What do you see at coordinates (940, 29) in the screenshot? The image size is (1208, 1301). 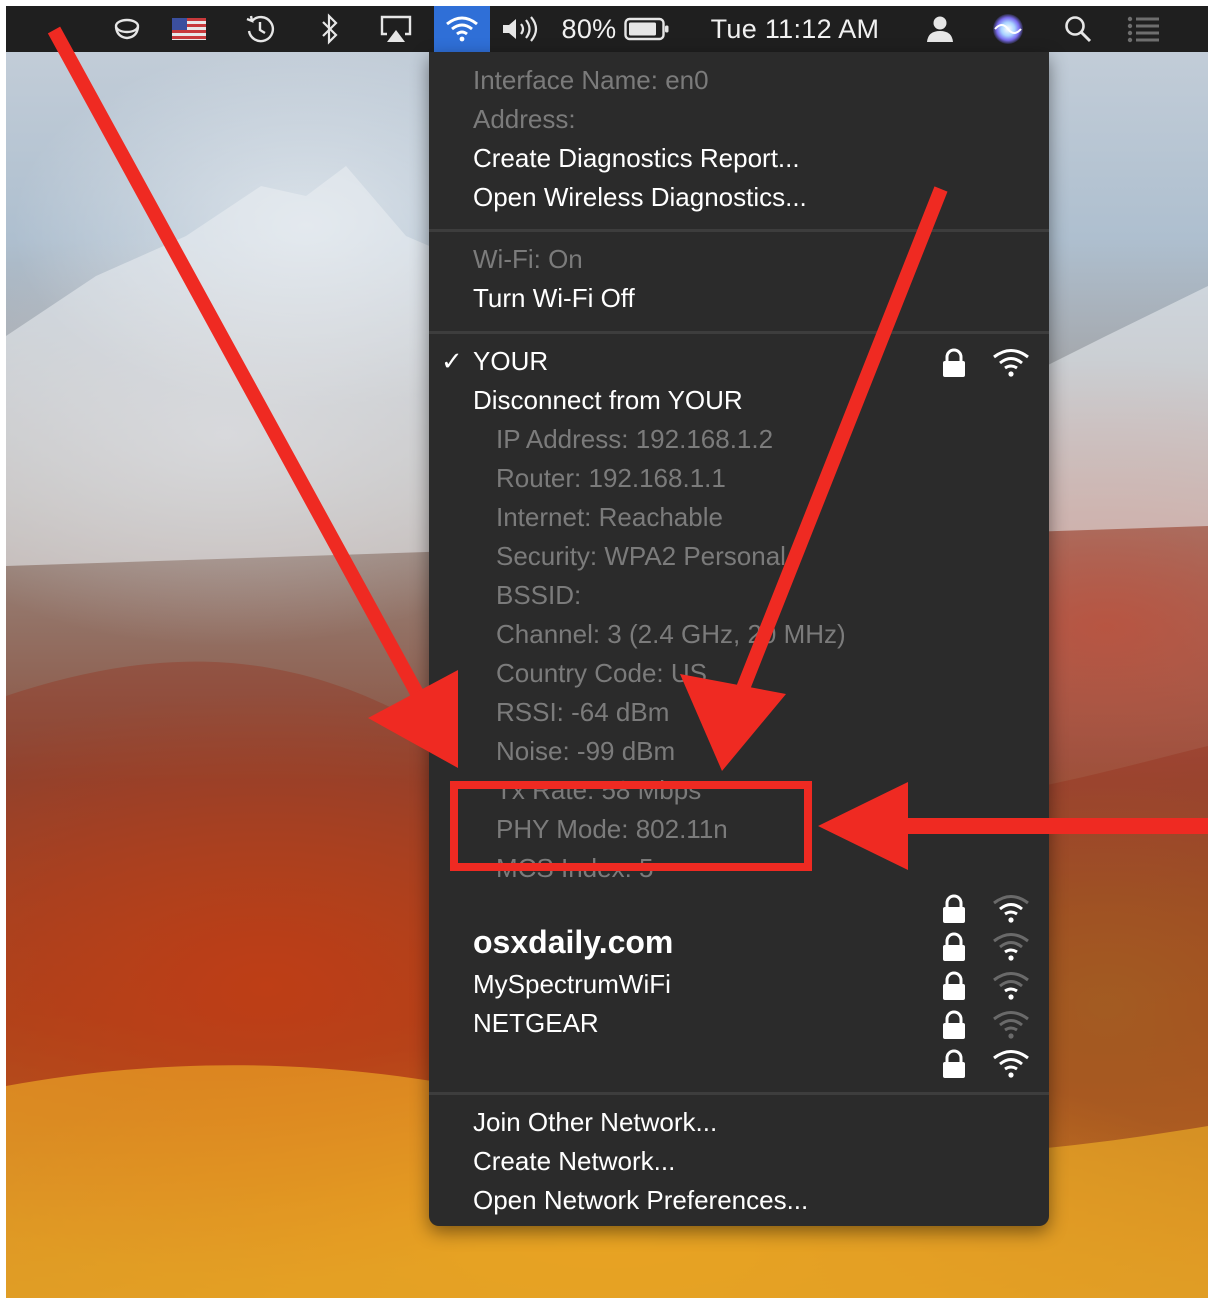 I see `user-icon` at bounding box center [940, 29].